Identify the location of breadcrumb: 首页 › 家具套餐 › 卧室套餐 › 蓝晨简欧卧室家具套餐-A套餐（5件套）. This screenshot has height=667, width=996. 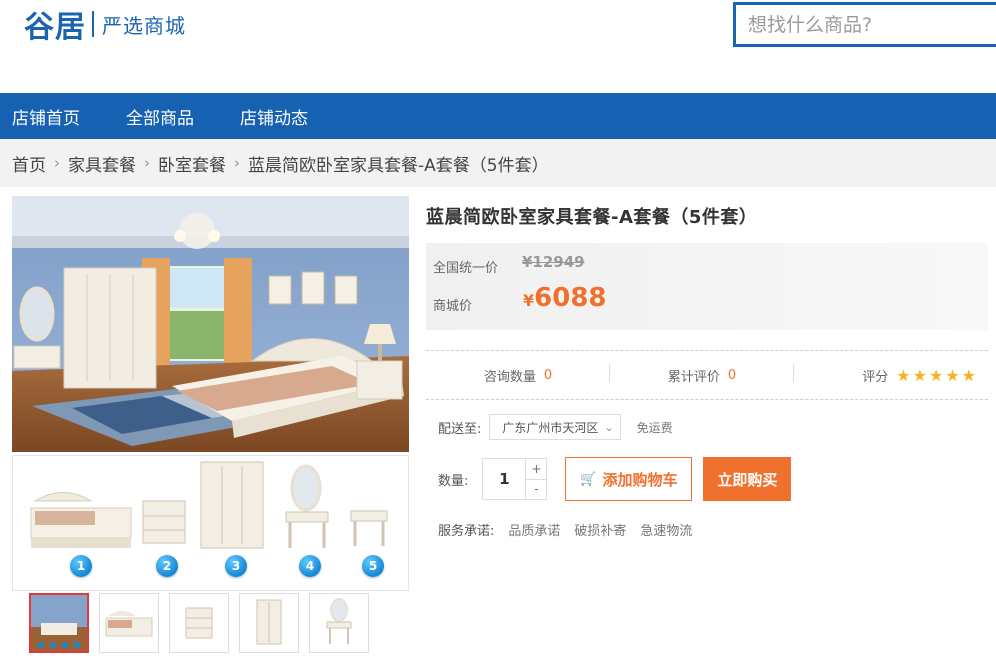
(498, 163).